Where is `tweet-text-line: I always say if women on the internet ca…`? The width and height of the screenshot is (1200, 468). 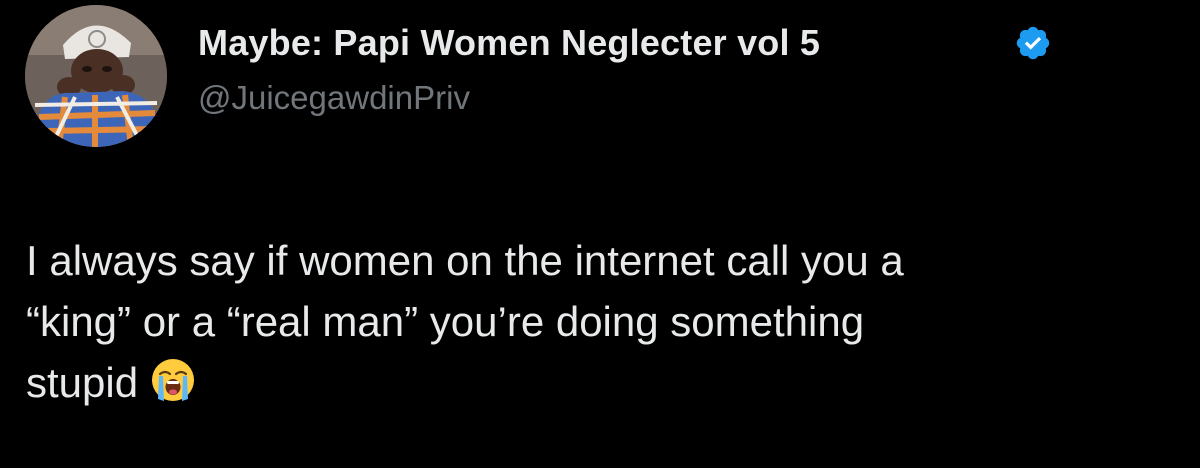 tweet-text-line: I always say if women on the internet ca… is located at coordinates (465, 260).